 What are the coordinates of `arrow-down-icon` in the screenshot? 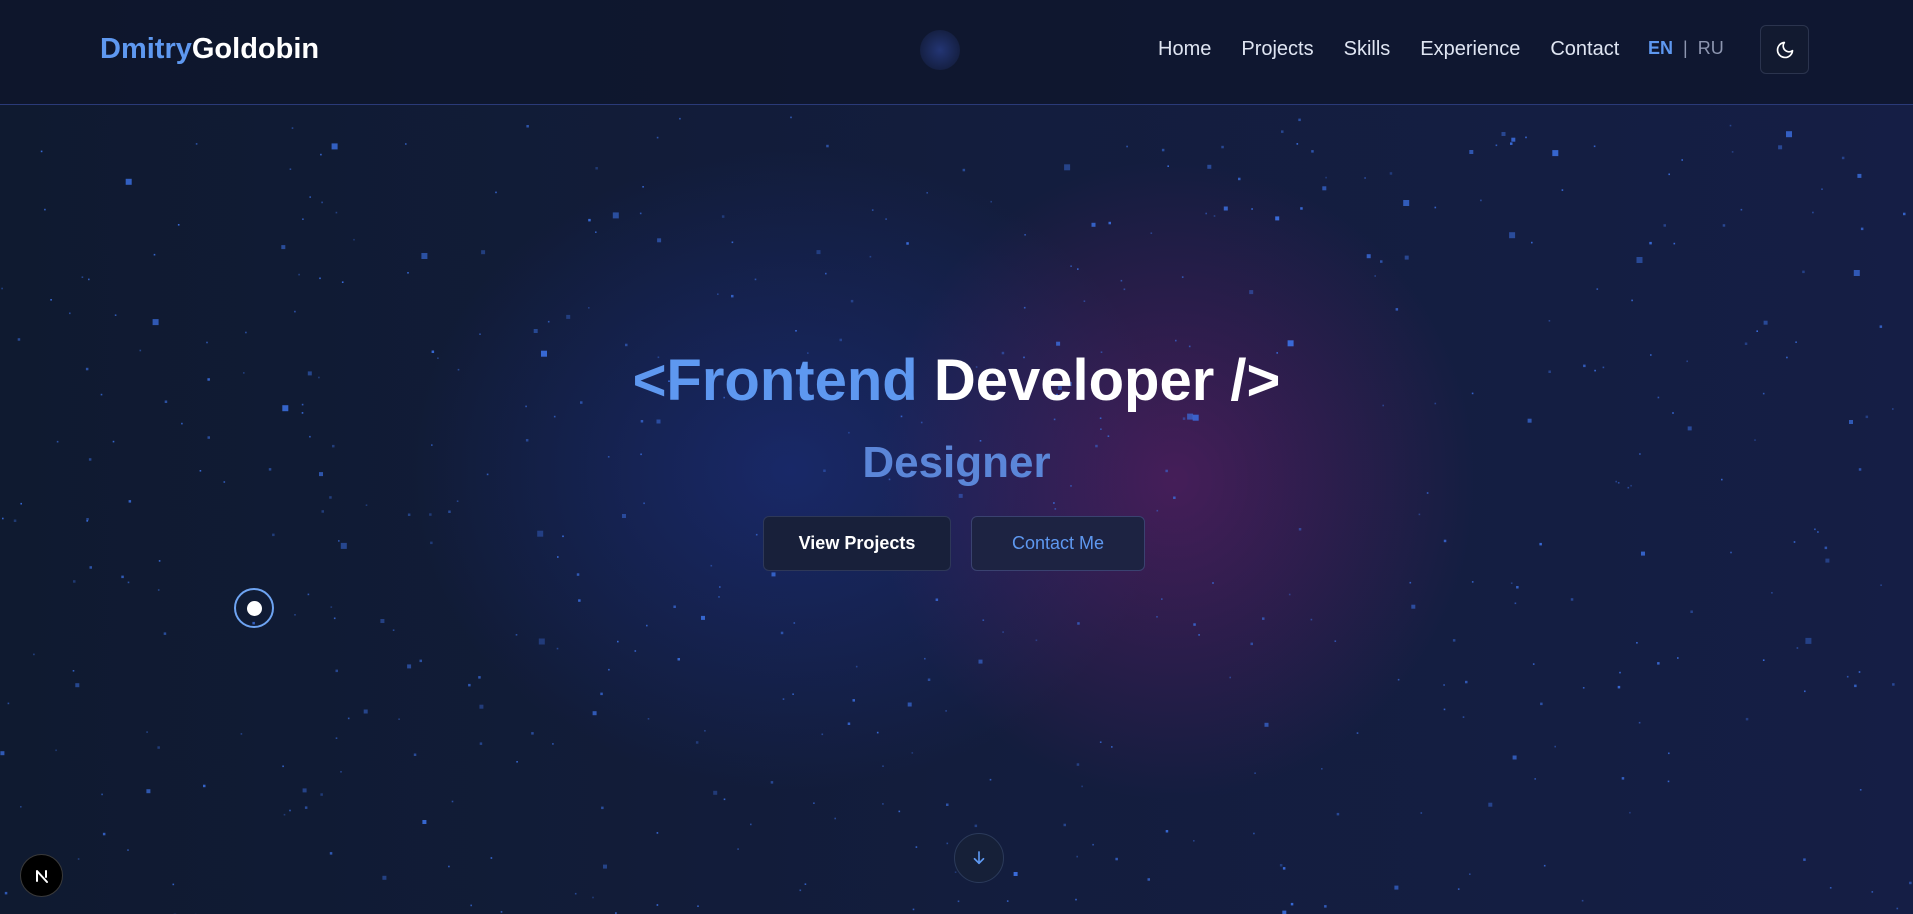 It's located at (979, 858).